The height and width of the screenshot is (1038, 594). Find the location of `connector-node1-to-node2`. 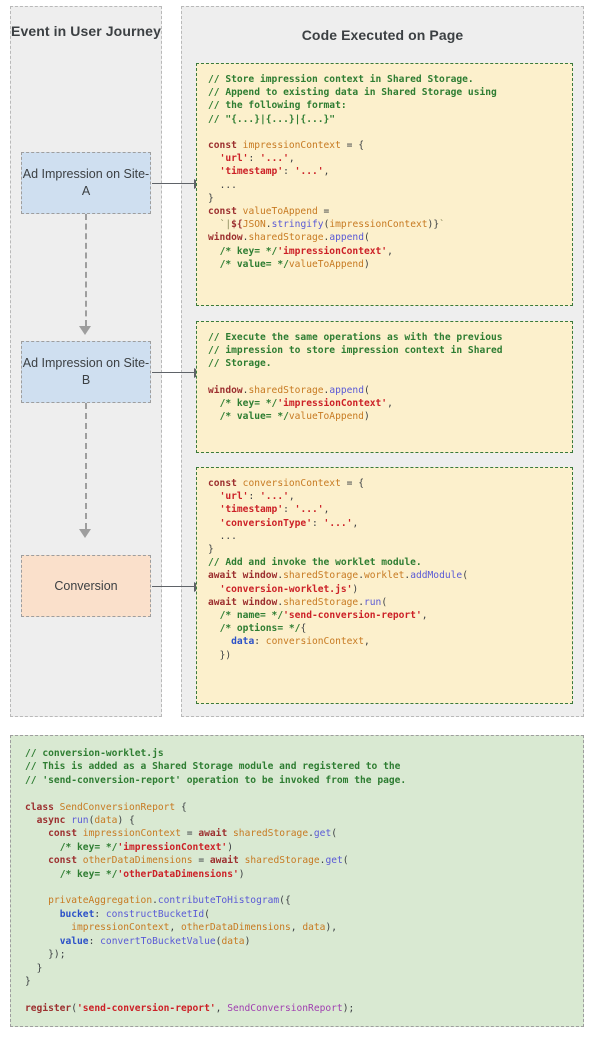

connector-node1-to-node2 is located at coordinates (86, 270).